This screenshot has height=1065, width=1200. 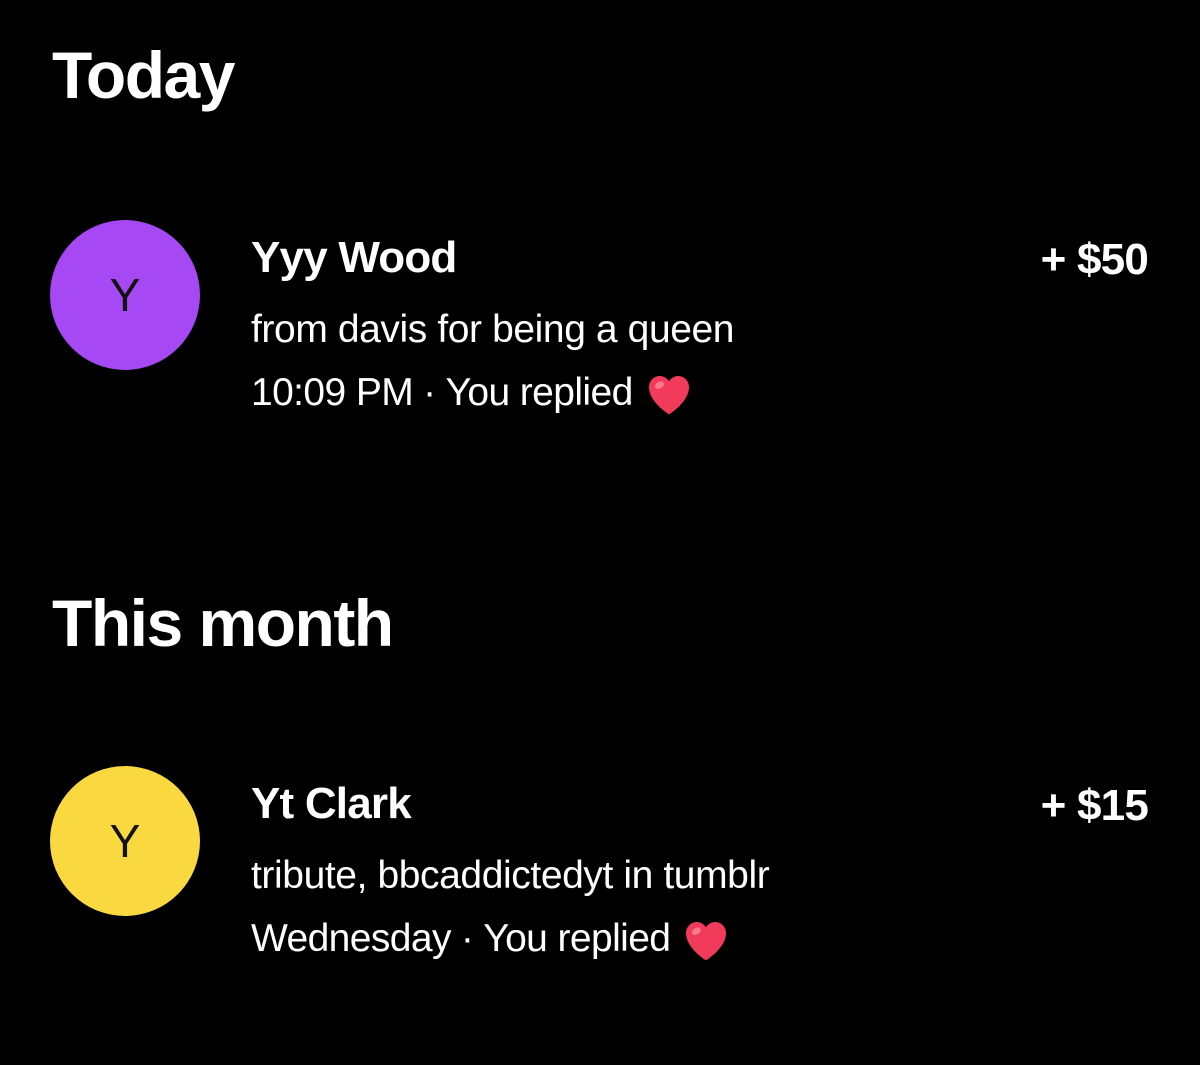 What do you see at coordinates (493, 329) in the screenshot?
I see `tip-message: from davis for being a queen` at bounding box center [493, 329].